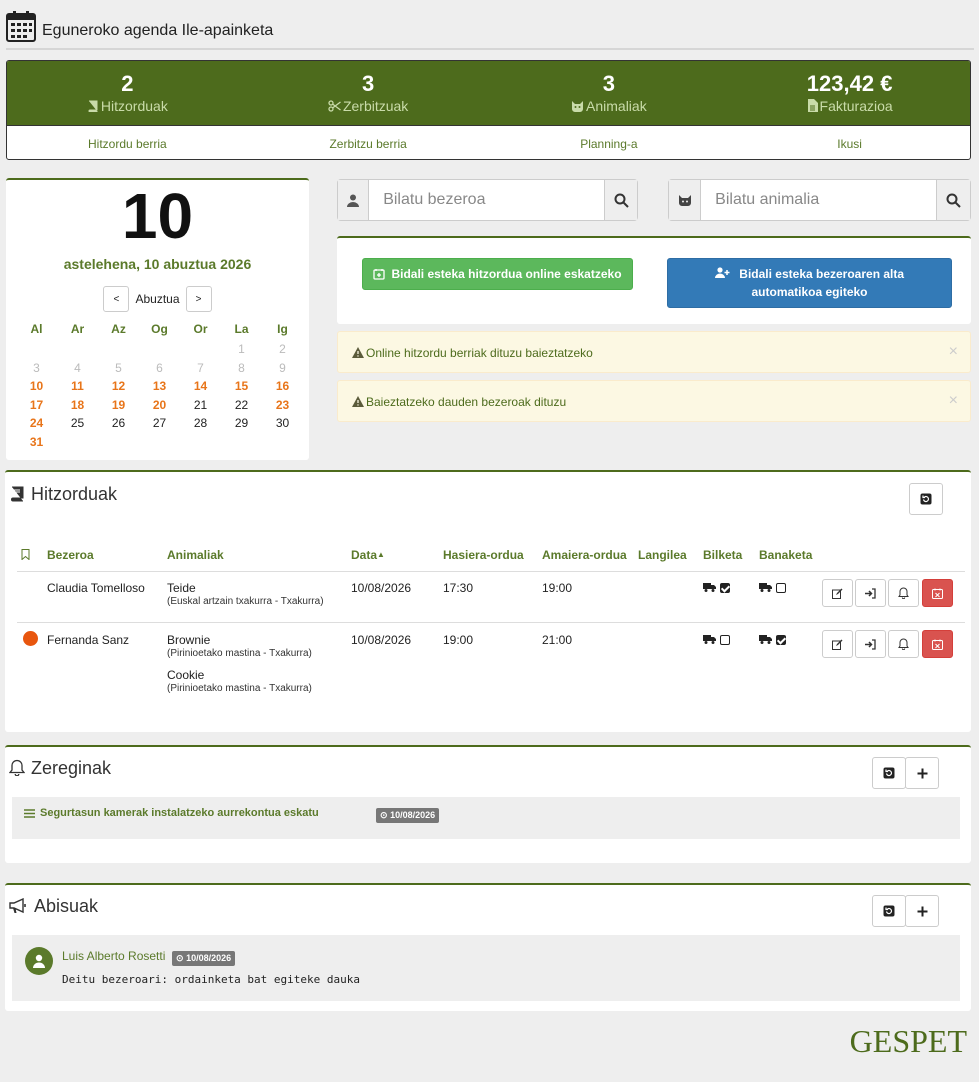 Image resolution: width=979 pixels, height=1082 pixels. Describe the element at coordinates (239, 646) in the screenshot. I see `row-animal: Brownie (Pirinioetako mastina - Txakurra)` at that location.